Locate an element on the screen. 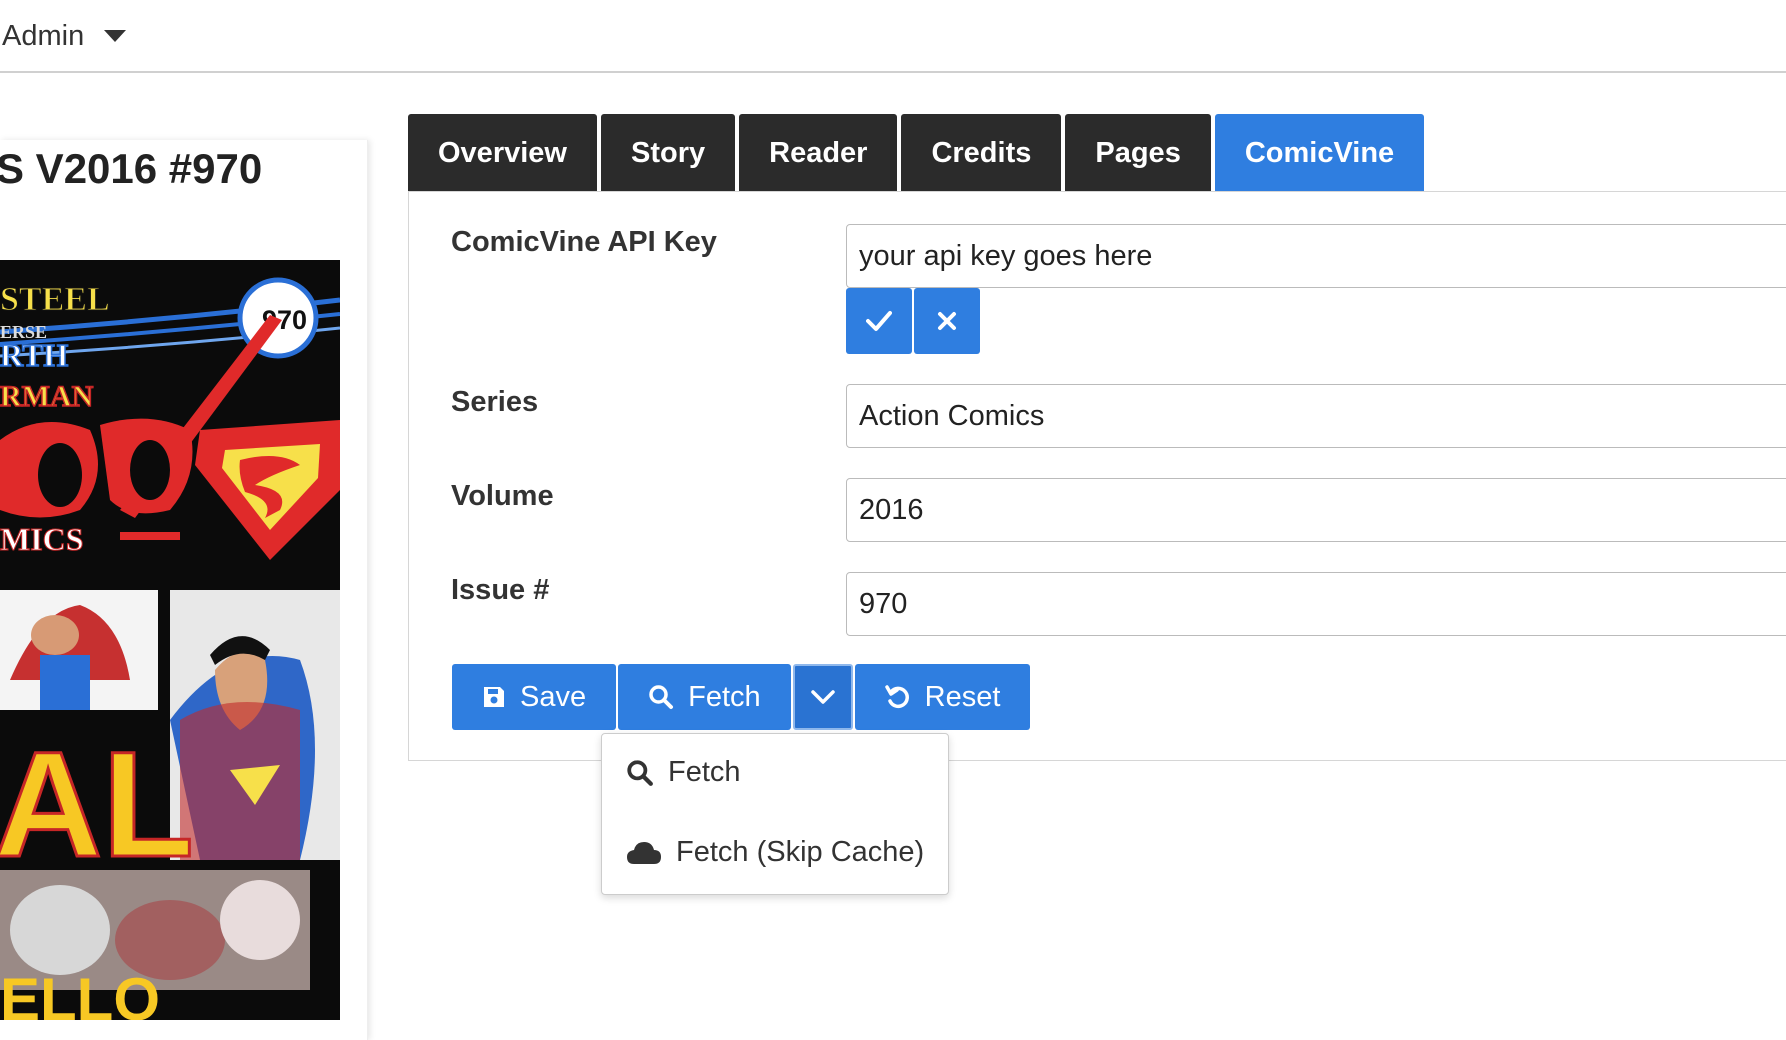 Image resolution: width=1786 pixels, height=1040 pixels. svg-text: STEEL is located at coordinates (55, 299).